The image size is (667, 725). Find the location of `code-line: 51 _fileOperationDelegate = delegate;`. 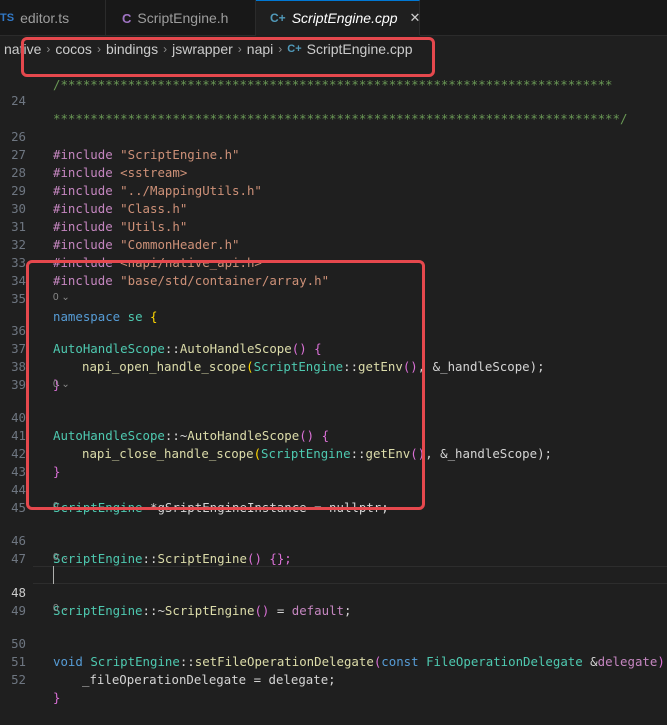

code-line: 51 _fileOperationDelegate = delegate; is located at coordinates (333, 661).